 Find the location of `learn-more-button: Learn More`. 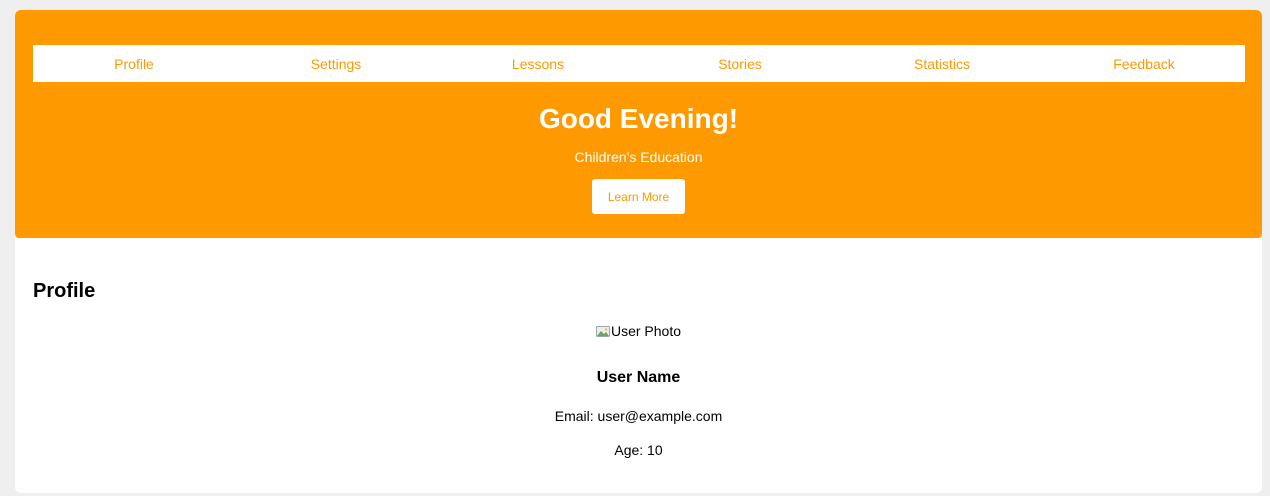

learn-more-button: Learn More is located at coordinates (638, 196).